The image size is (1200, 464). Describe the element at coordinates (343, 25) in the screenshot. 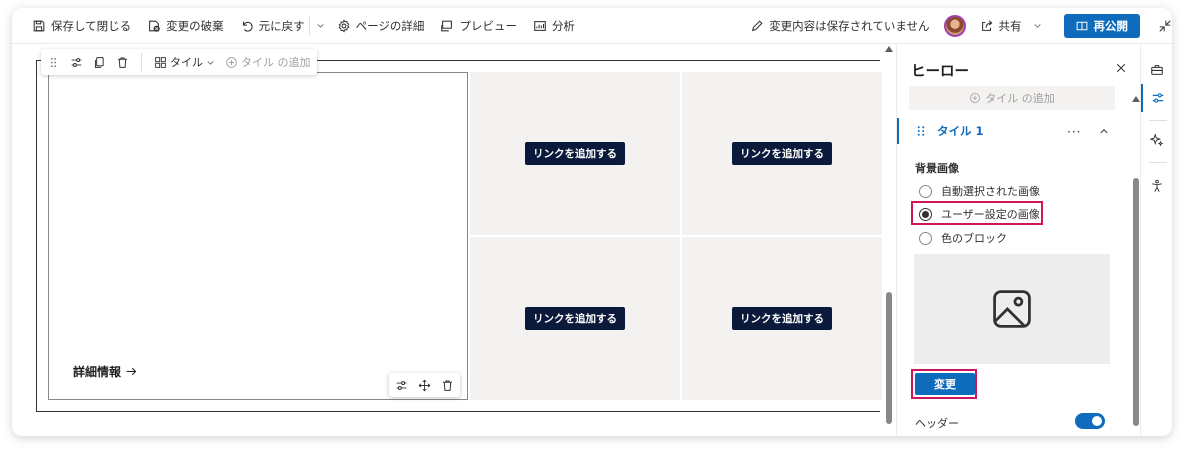

I see `gear-icon` at that location.